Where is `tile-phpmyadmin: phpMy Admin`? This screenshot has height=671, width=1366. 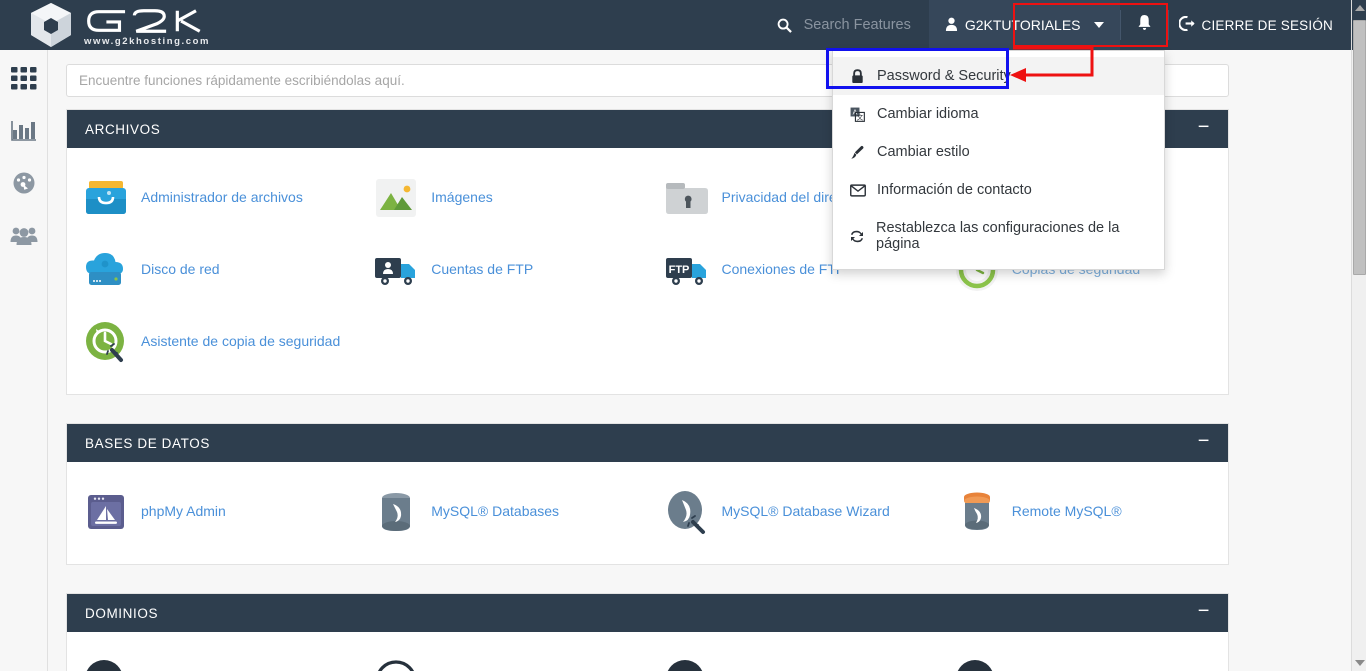 tile-phpmyadmin: phpMy Admin is located at coordinates (212, 512).